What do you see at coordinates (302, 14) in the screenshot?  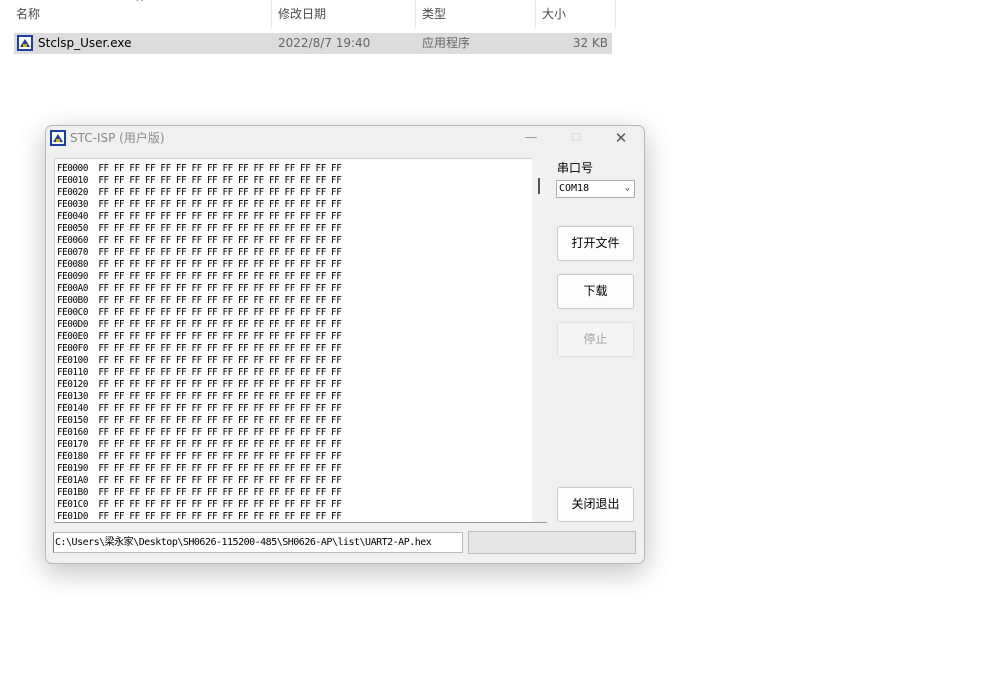 I see `column-modified-label: 修改日期` at bounding box center [302, 14].